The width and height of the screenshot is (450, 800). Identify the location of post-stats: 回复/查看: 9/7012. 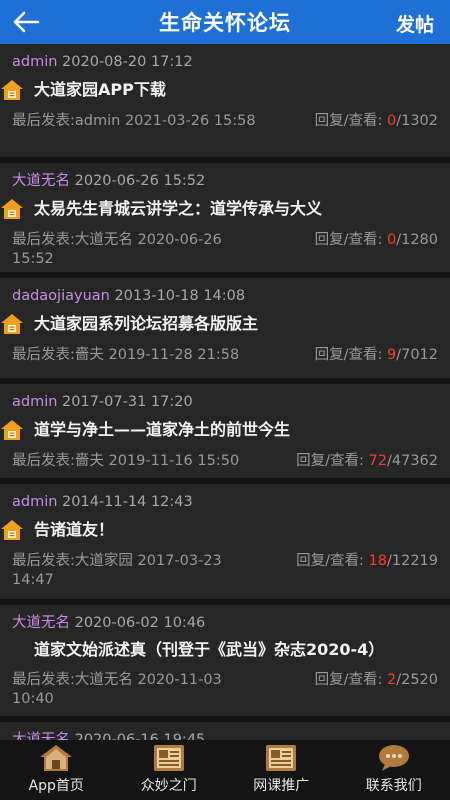
(376, 355).